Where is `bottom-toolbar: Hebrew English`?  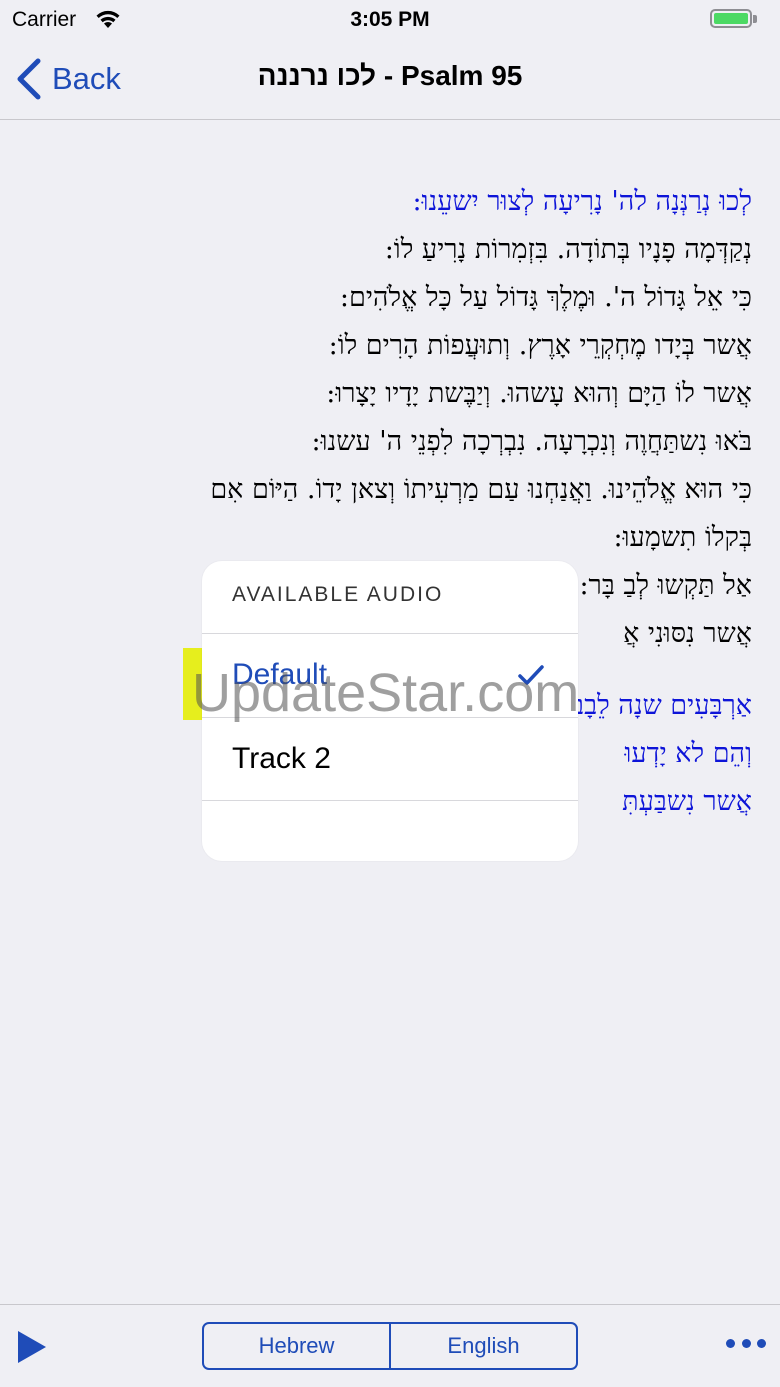
bottom-toolbar: Hebrew English is located at coordinates (390, 1345).